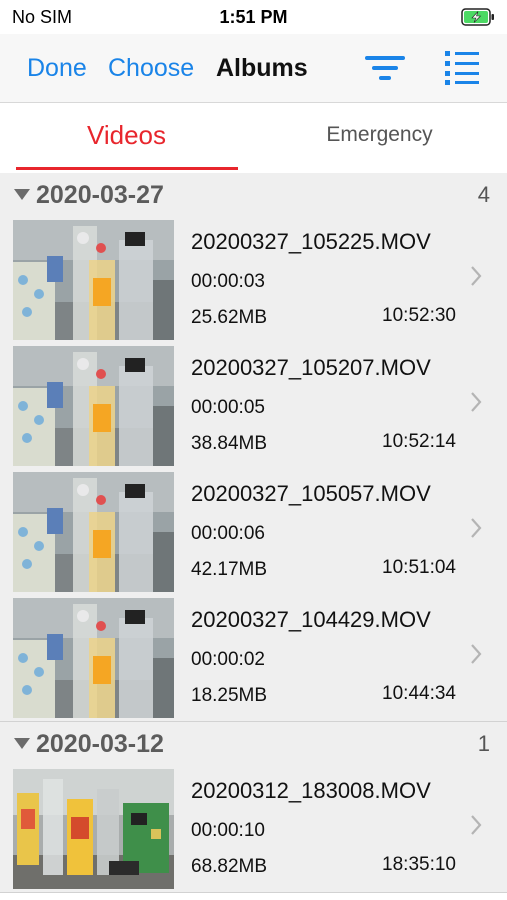  What do you see at coordinates (385, 68) in the screenshot?
I see `filter-icon` at bounding box center [385, 68].